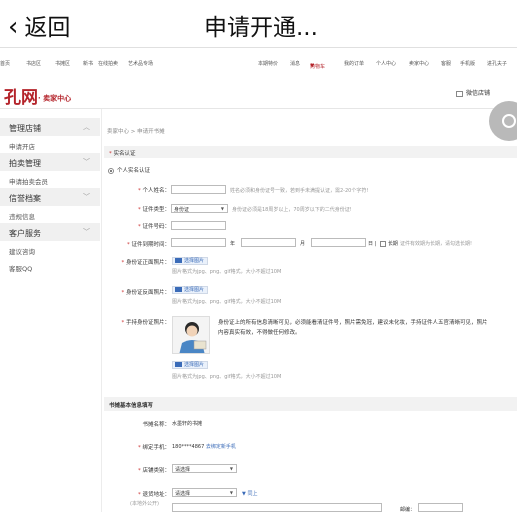 The width and height of the screenshot is (517, 513). What do you see at coordinates (497, 63) in the screenshot?
I see `nav-link: 进孔夫子` at bounding box center [497, 63].